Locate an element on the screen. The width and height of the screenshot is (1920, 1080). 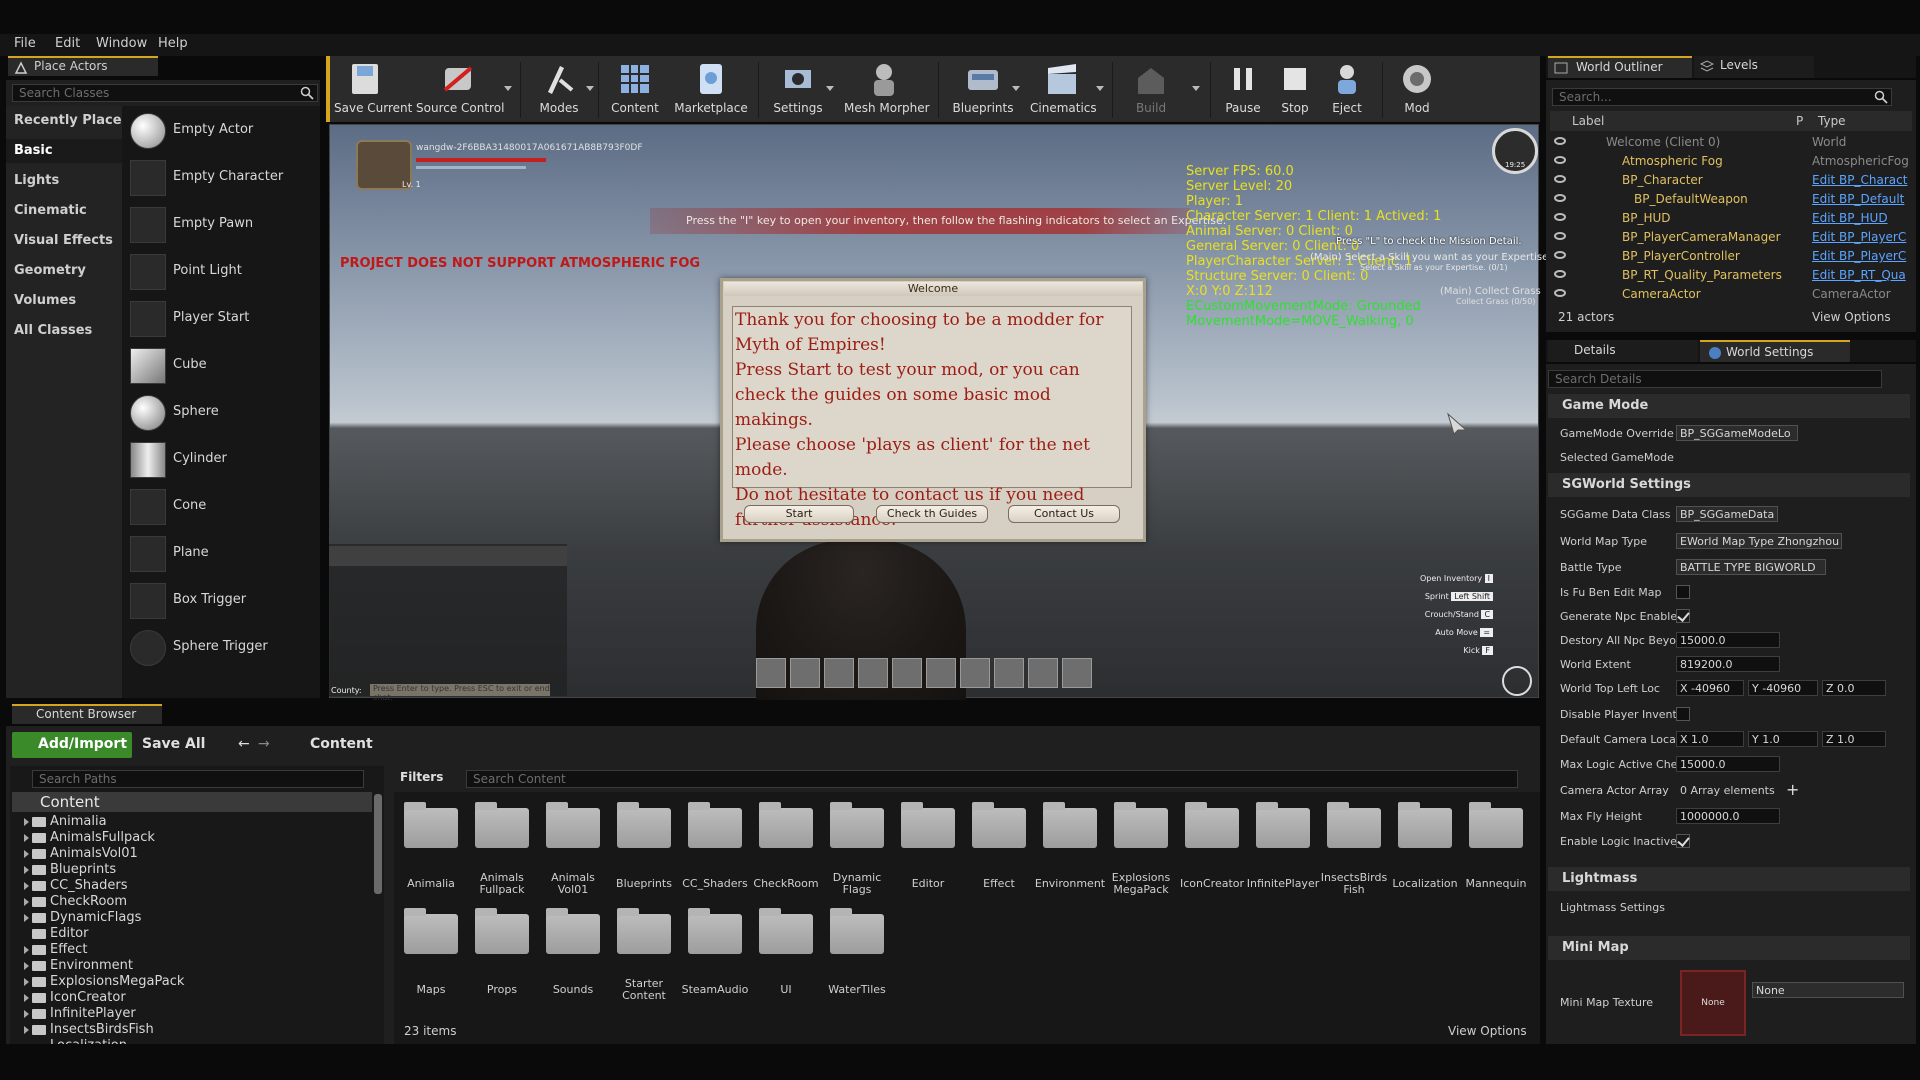
category-visual-effects: Visual Effects is located at coordinates (63, 240).